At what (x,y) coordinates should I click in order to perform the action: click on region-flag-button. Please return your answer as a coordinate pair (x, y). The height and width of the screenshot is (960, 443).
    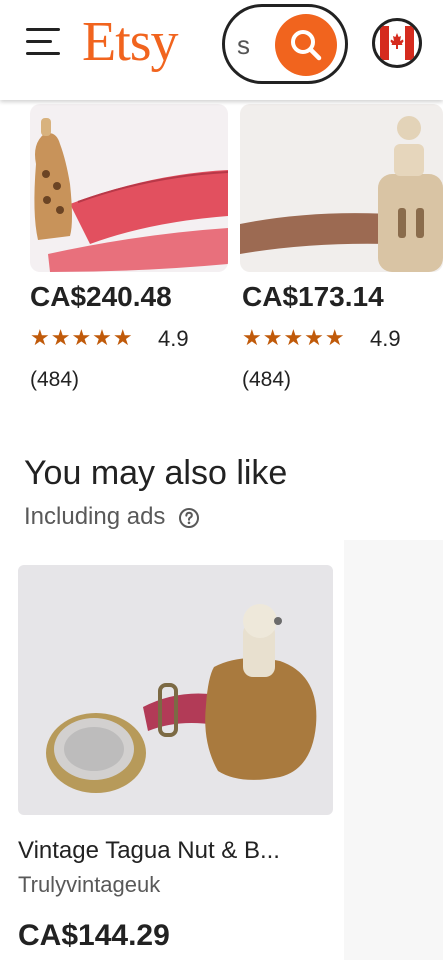
    Looking at the image, I should click on (397, 43).